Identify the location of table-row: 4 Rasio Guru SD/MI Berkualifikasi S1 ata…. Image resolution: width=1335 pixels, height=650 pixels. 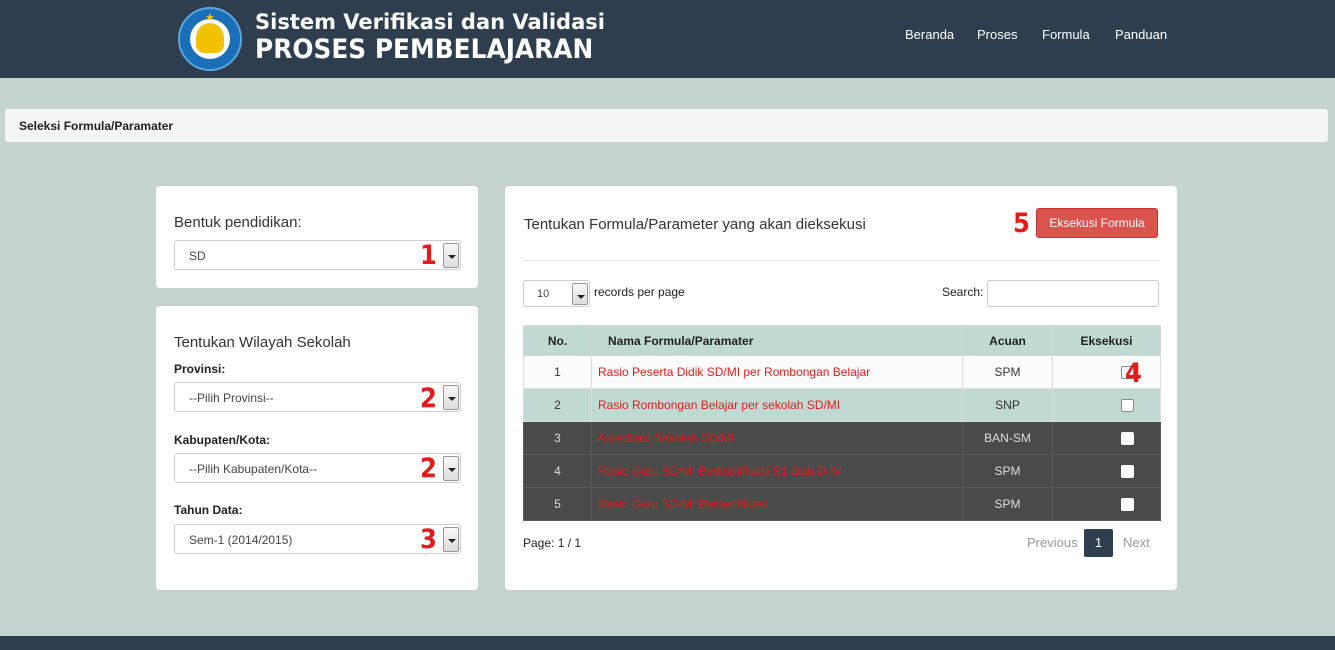
(842, 471).